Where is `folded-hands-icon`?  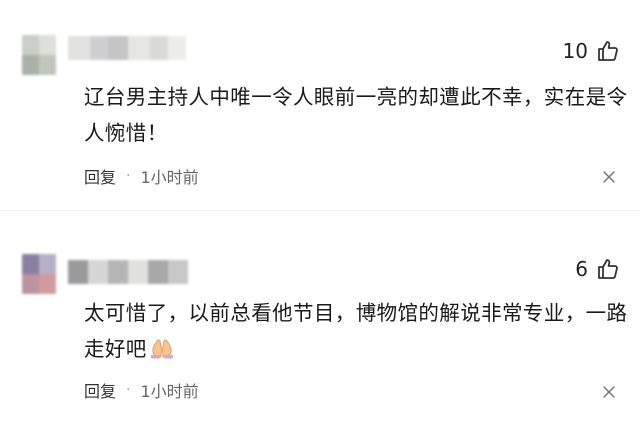
folded-hands-icon is located at coordinates (161, 349).